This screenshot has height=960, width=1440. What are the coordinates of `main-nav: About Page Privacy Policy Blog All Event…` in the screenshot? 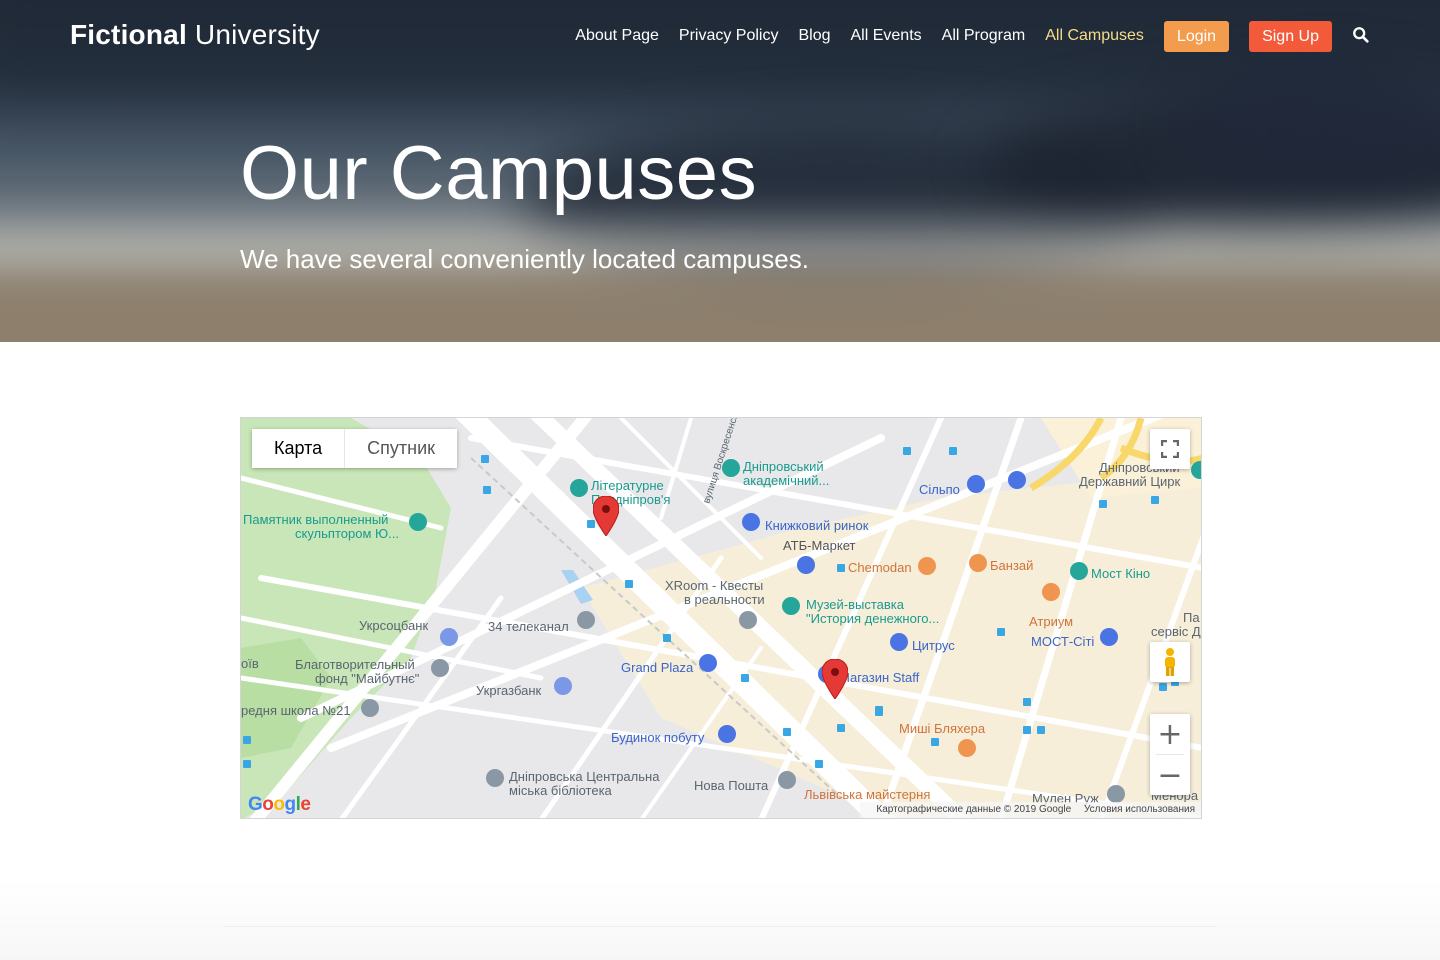 It's located at (963, 36).